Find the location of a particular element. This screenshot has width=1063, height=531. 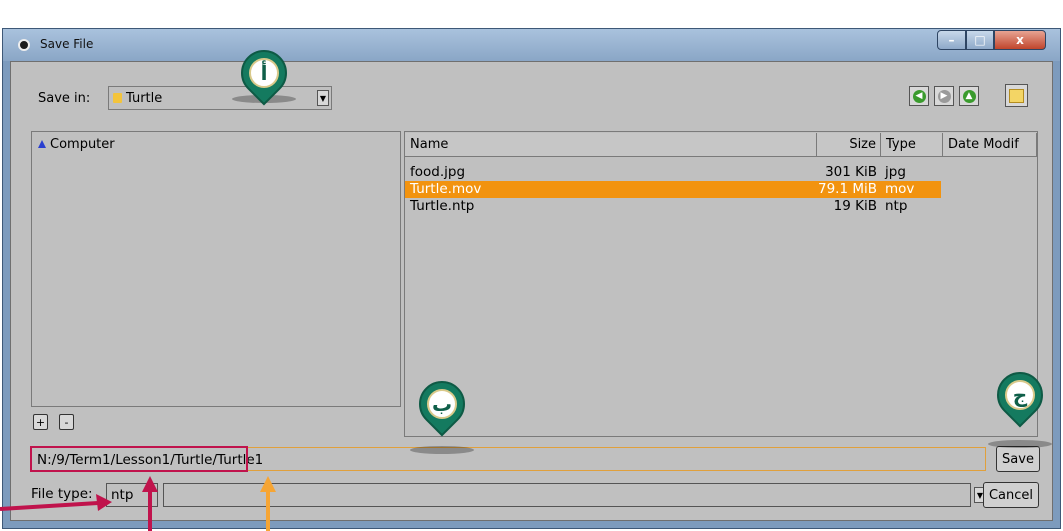

sidebar-item-computer: Computer is located at coordinates (76, 144).